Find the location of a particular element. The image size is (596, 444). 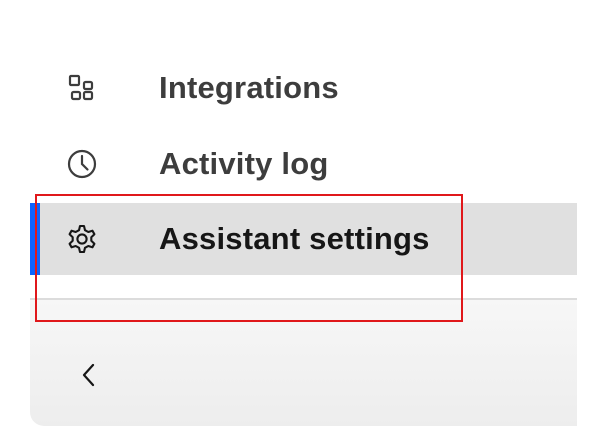

clock-icon is located at coordinates (82, 164).